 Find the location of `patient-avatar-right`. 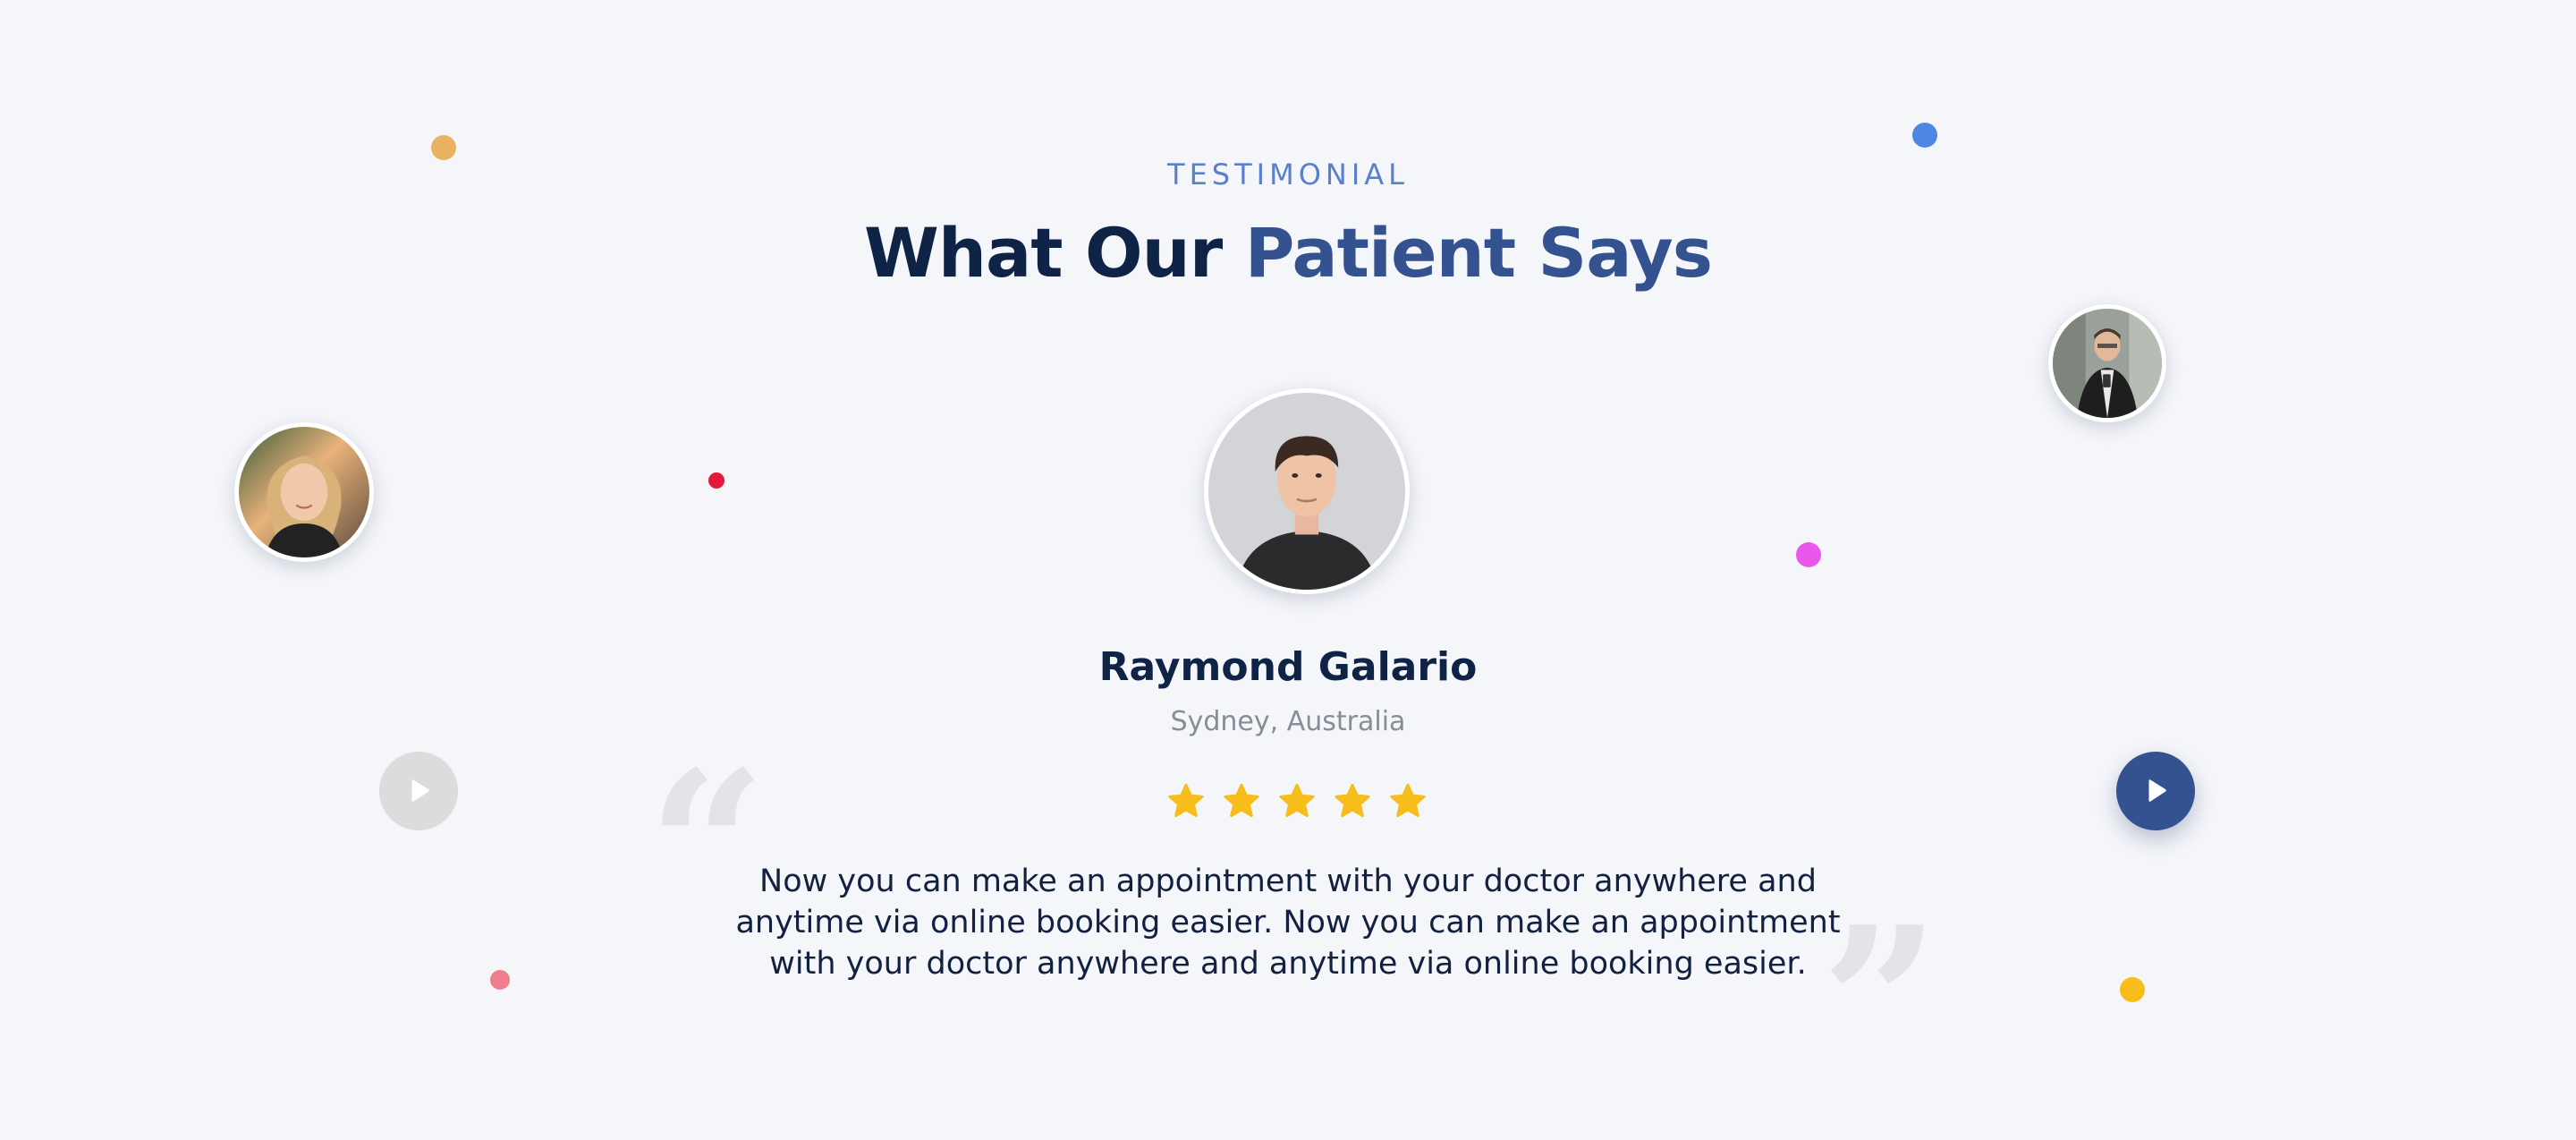

patient-avatar-right is located at coordinates (2107, 363).